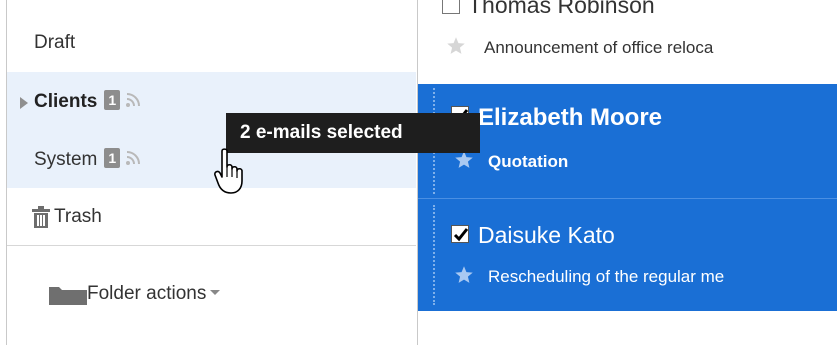 Image resolution: width=837 pixels, height=345 pixels. I want to click on sidebar-divider, so click(211, 245).